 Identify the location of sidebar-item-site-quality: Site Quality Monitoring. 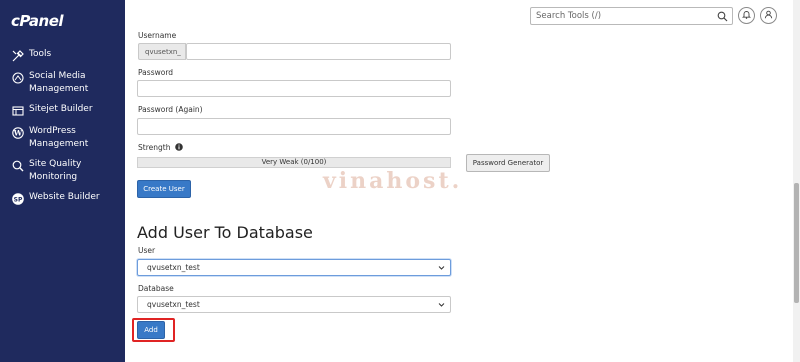
(62, 170).